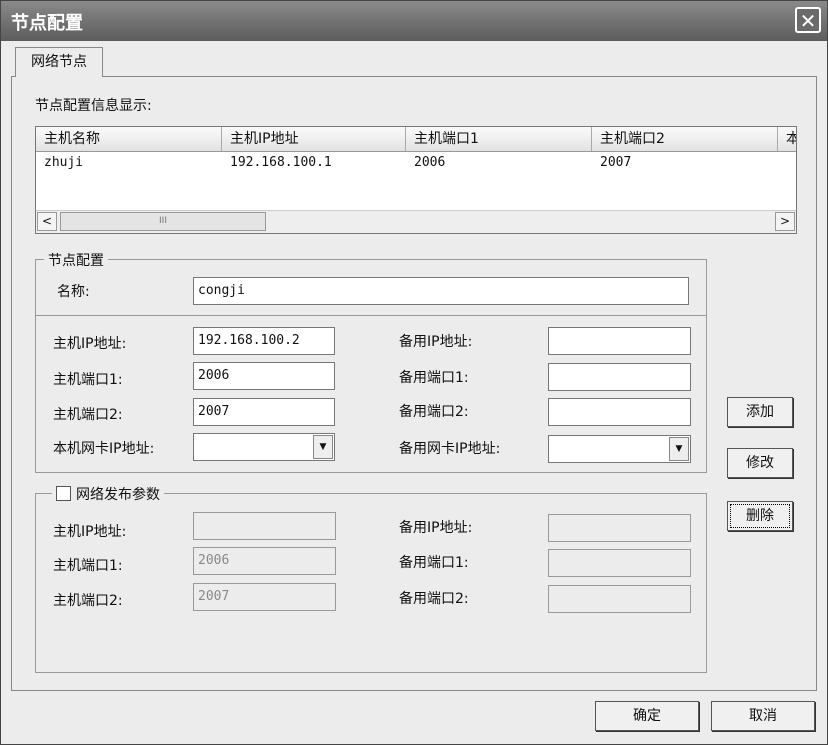  Describe the element at coordinates (619, 599) in the screenshot. I see `publish-backup-port2-input` at that location.